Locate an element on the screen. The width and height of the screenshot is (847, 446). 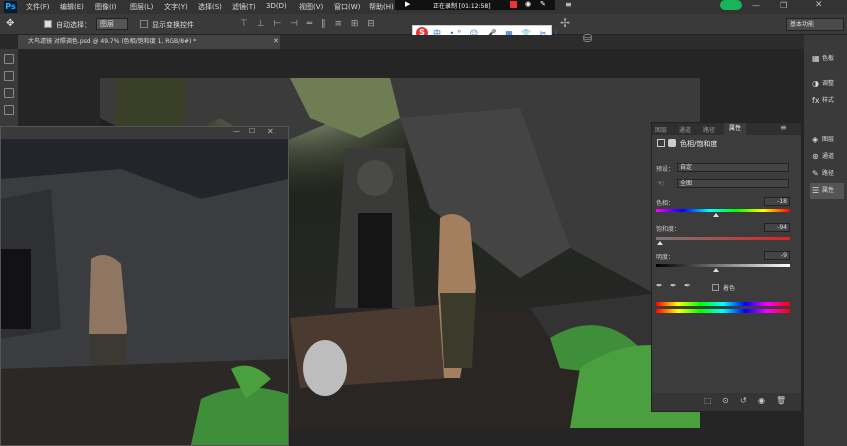
saturation-input: -94 is located at coordinates (777, 227).